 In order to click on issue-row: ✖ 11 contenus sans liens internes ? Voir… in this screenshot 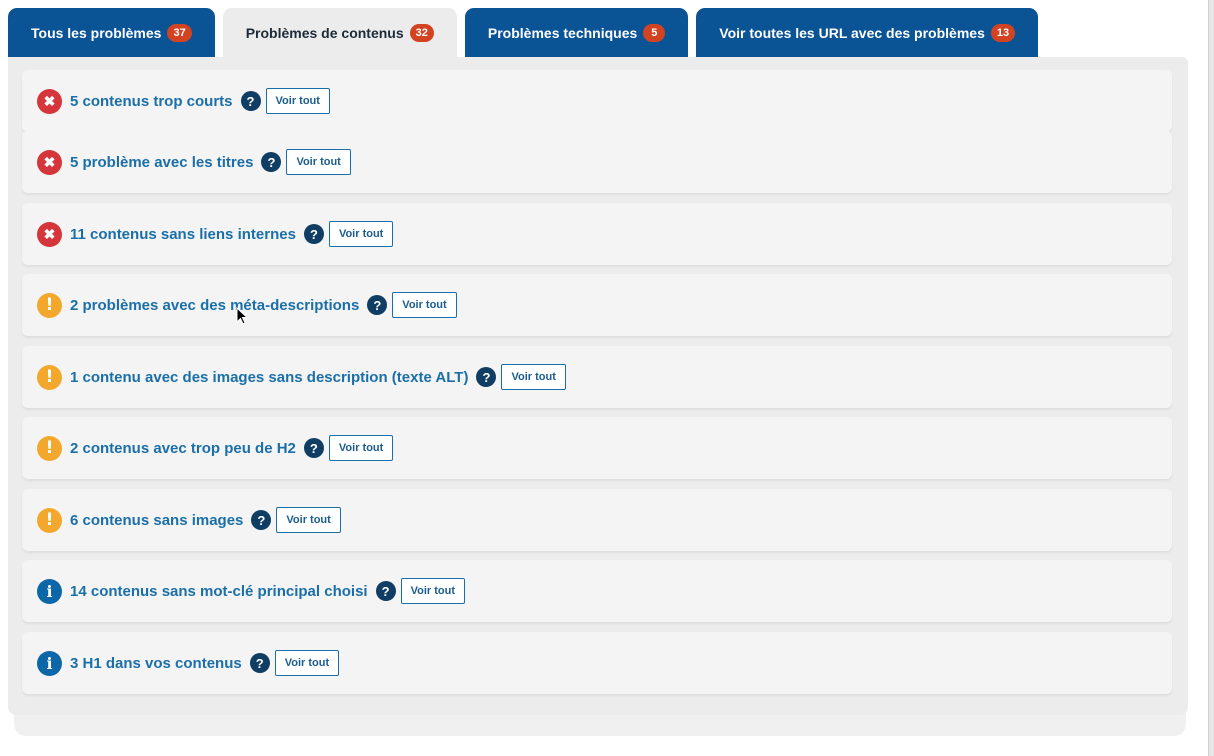, I will do `click(597, 234)`.